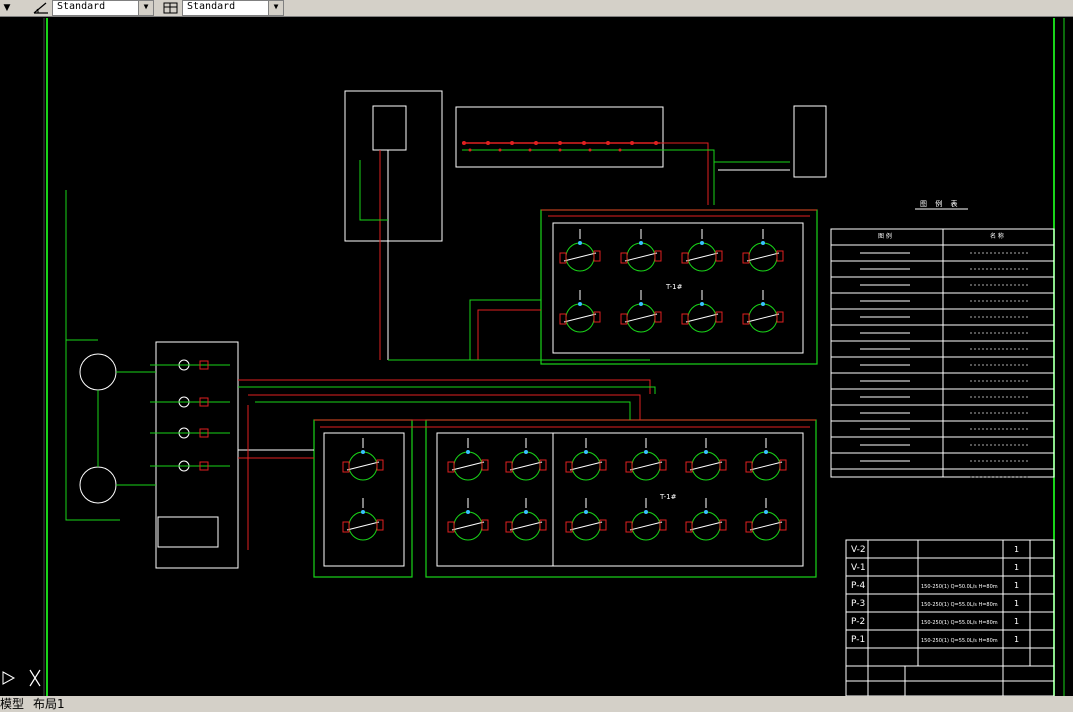 The image size is (1073, 712). What do you see at coordinates (858, 550) in the screenshot?
I see `equipment-code: V-2` at bounding box center [858, 550].